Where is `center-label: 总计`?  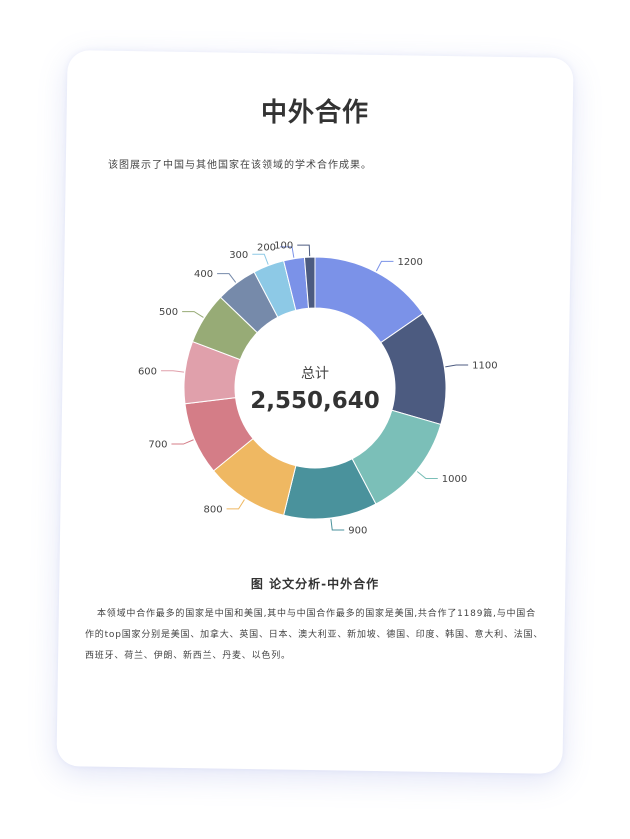 center-label: 总计 is located at coordinates (315, 374).